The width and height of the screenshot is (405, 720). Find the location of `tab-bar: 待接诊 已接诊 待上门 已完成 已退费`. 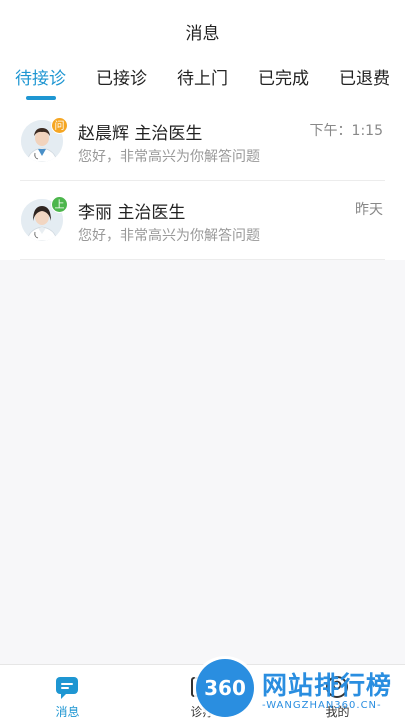

tab-bar: 待接诊 已接诊 待上门 已完成 已退费 is located at coordinates (202, 83).